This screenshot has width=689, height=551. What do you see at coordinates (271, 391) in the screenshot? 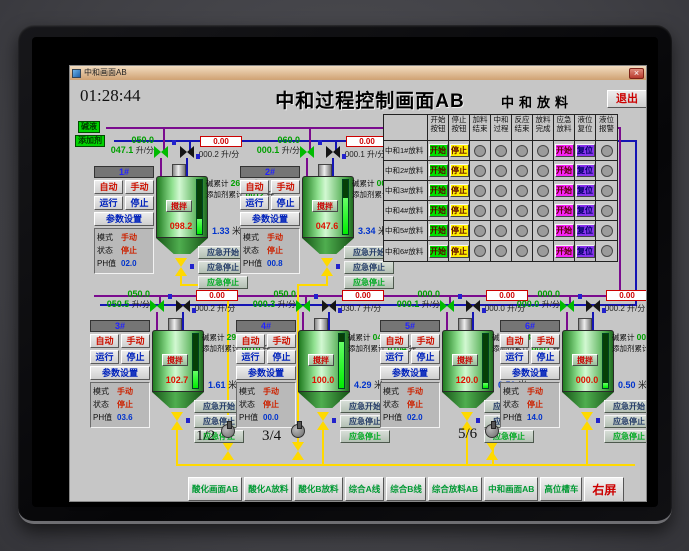
I see `mode-value: 手动` at bounding box center [271, 391].